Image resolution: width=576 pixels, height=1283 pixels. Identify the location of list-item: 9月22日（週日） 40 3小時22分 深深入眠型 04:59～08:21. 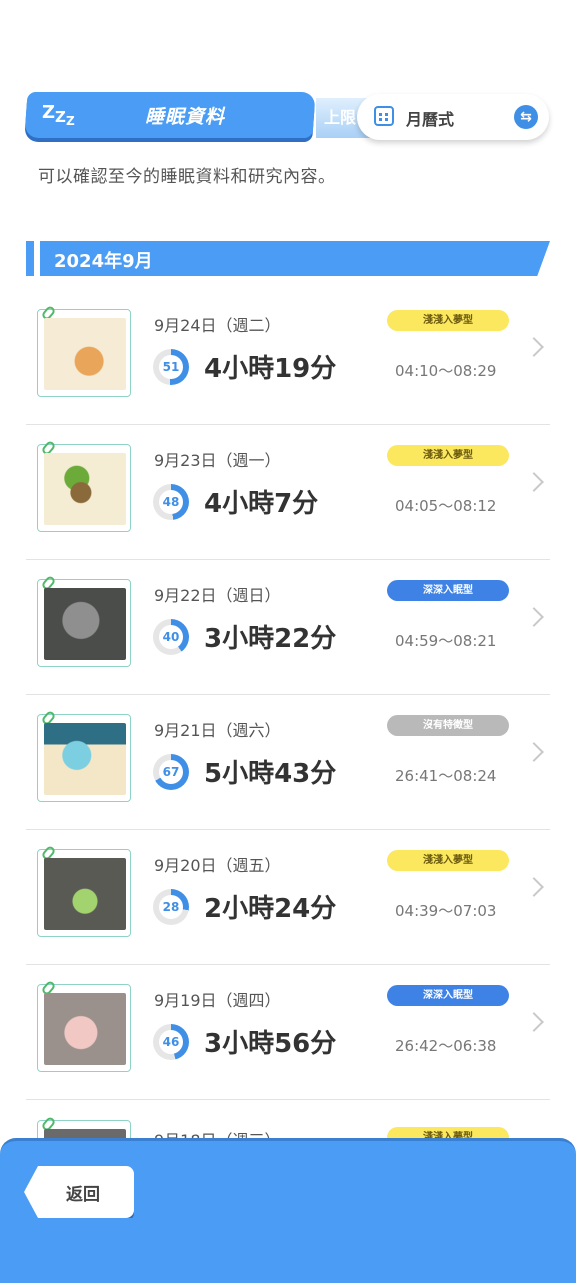
(288, 627).